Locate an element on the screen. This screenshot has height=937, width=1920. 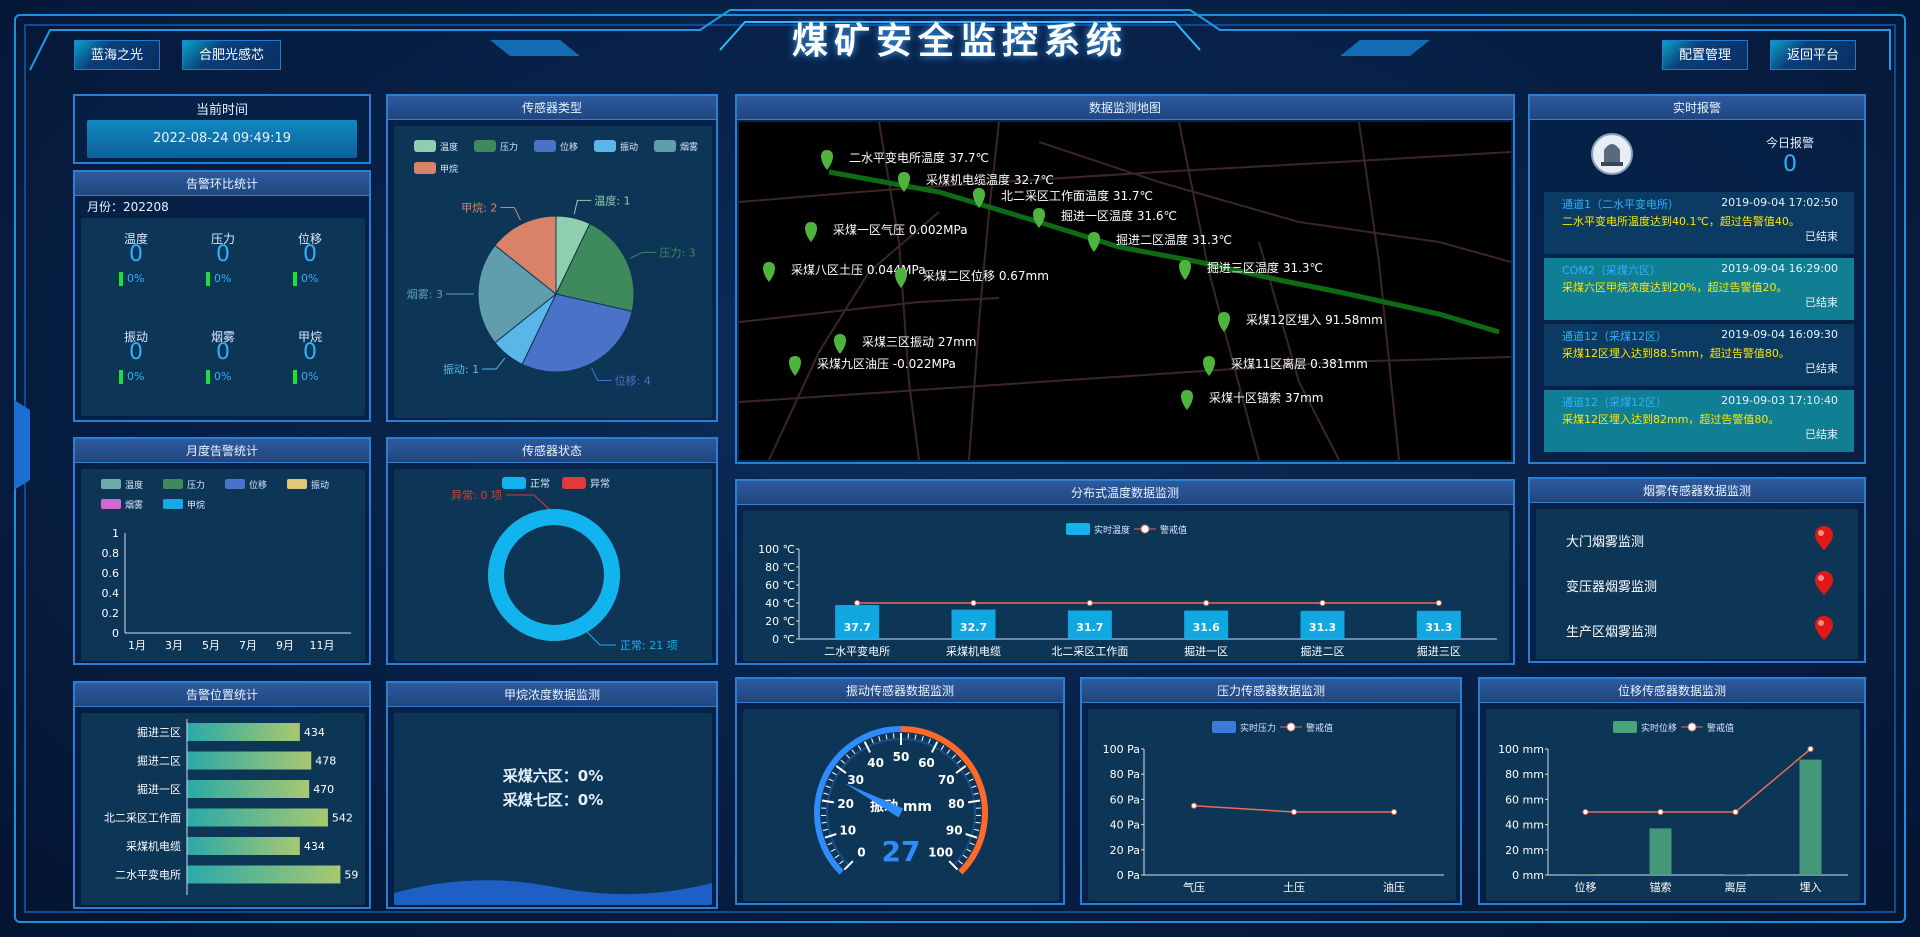
x-tick-label: 锚索 is located at coordinates (1661, 887).